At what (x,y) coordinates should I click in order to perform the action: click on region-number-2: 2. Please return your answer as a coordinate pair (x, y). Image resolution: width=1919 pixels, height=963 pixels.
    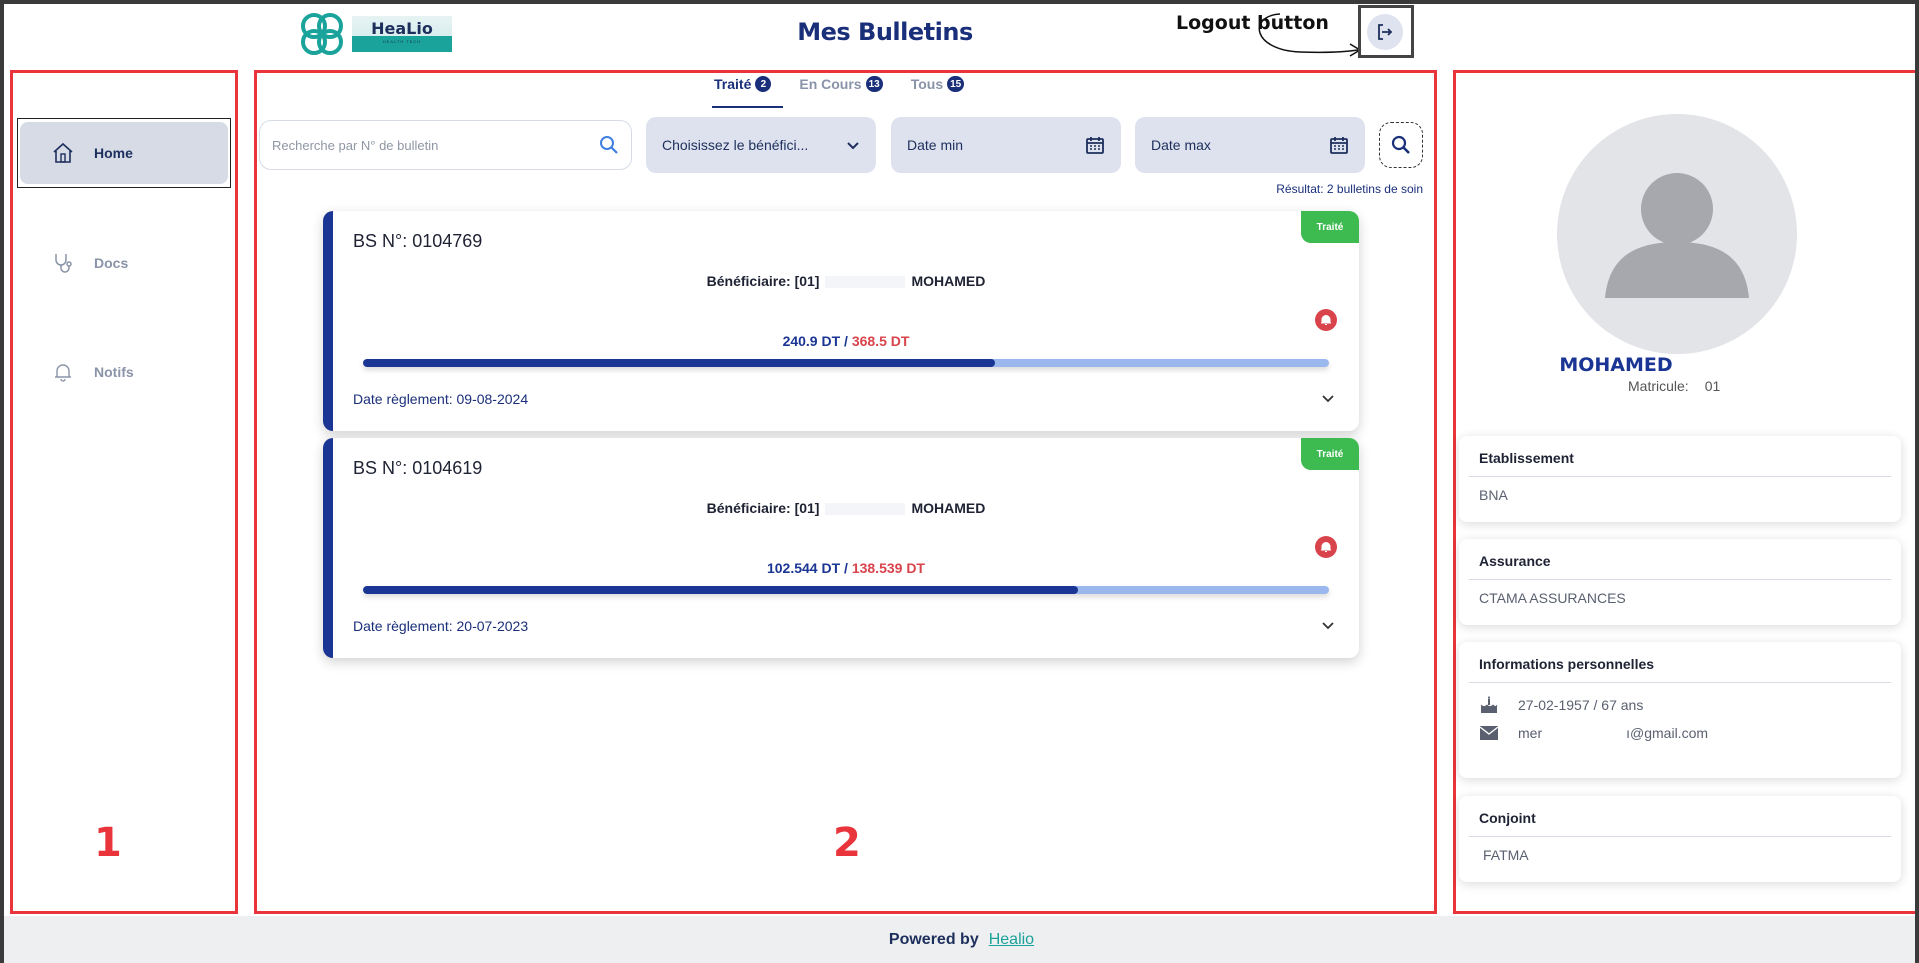
    Looking at the image, I should click on (847, 843).